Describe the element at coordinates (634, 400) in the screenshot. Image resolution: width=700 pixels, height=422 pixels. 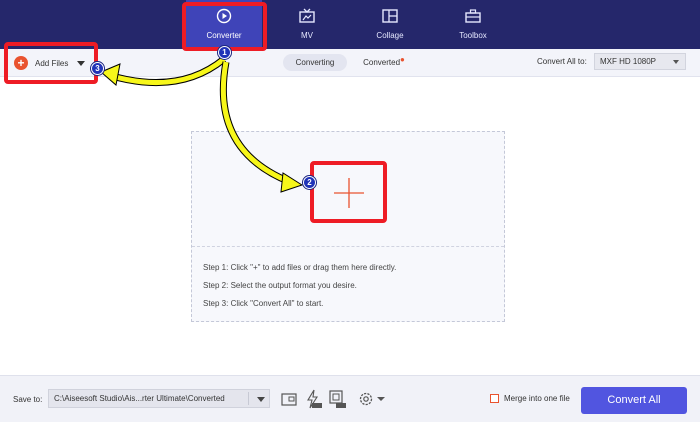
I see `convert-all-button: Convert All` at that location.